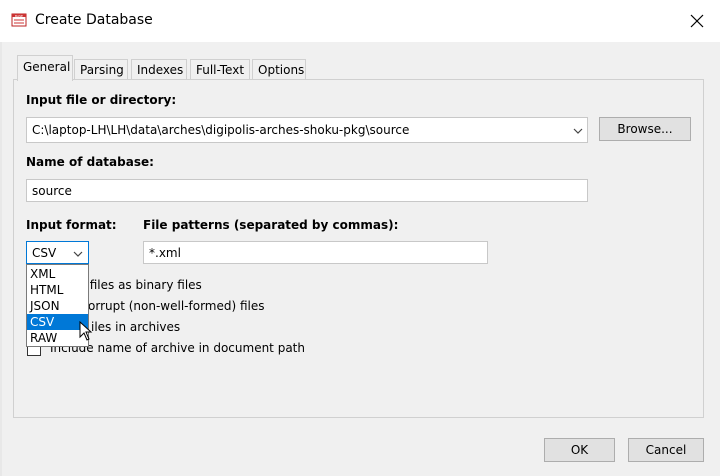 The image size is (720, 476). Describe the element at coordinates (279, 69) in the screenshot. I see `tab-options: Options` at that location.